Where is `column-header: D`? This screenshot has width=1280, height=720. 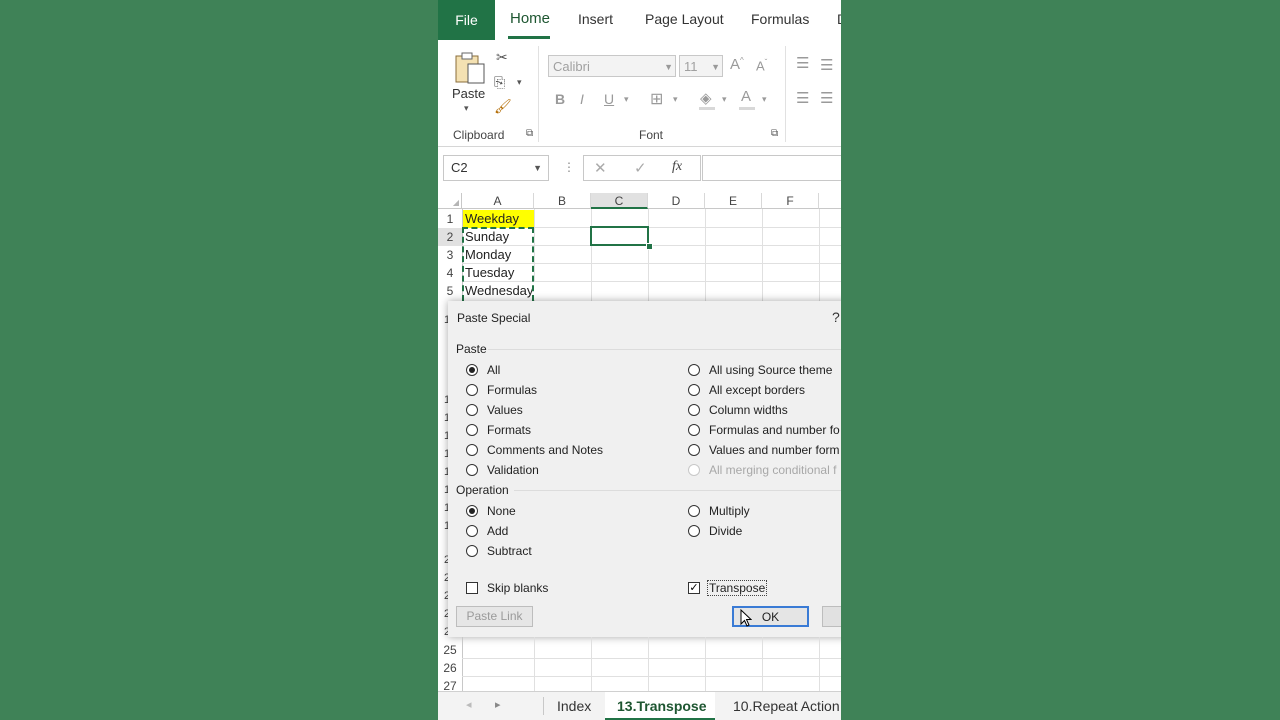
column-header: D is located at coordinates (676, 201).